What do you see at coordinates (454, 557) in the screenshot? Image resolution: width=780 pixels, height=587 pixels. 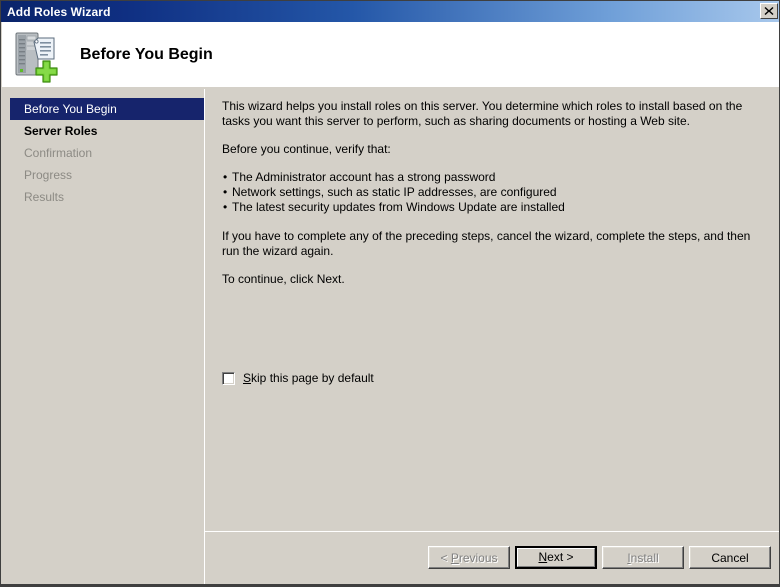 I see `previous-button-accel: P` at bounding box center [454, 557].